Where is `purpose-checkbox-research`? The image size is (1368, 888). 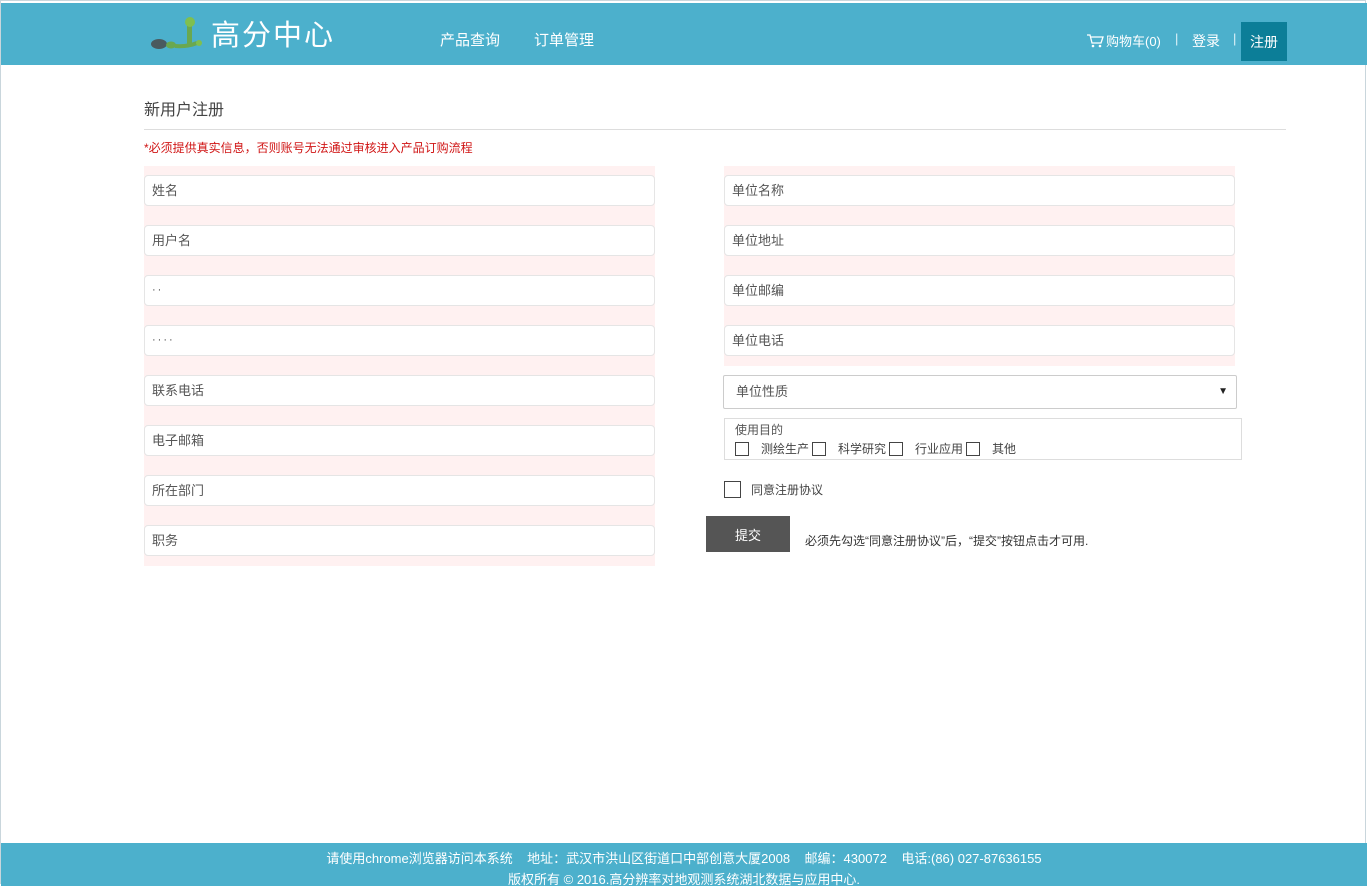 purpose-checkbox-research is located at coordinates (819, 448).